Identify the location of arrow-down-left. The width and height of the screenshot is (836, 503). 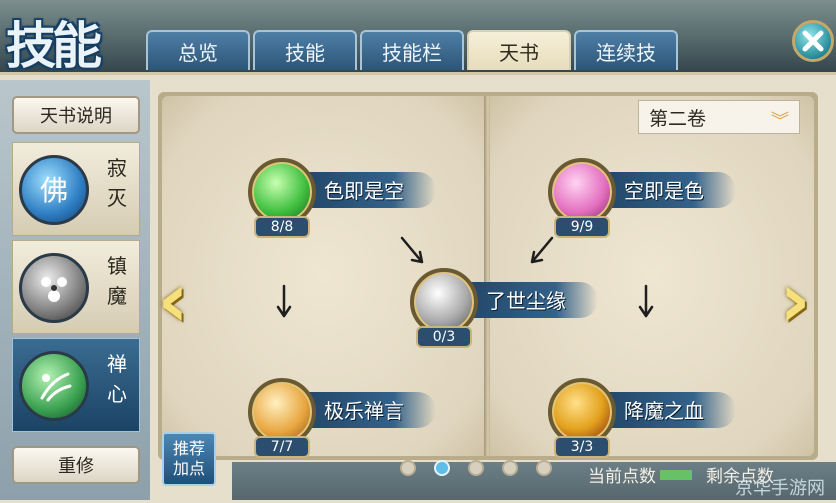
(542, 250).